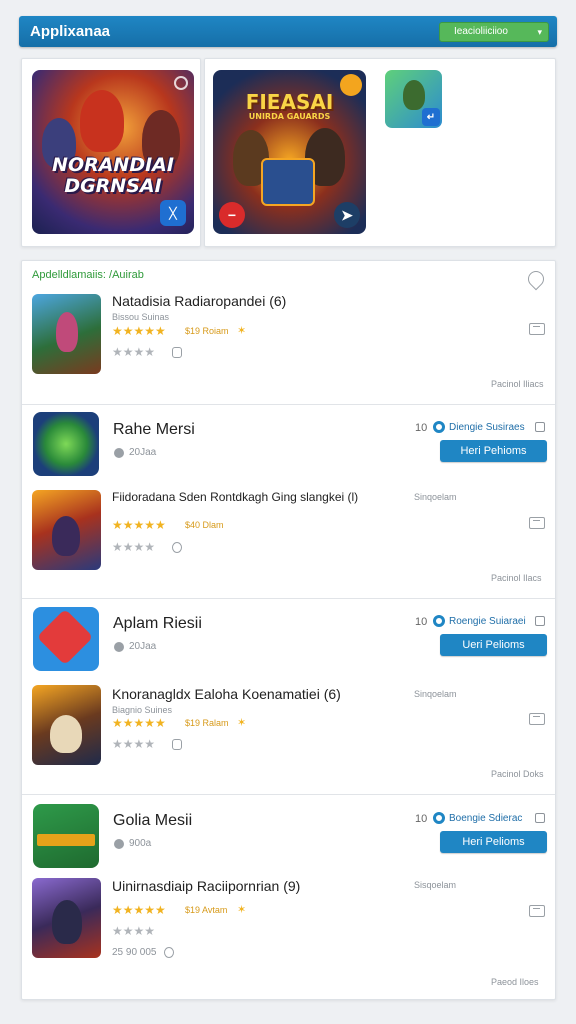  What do you see at coordinates (199, 301) in the screenshot?
I see `app-name: Natadisia Radiaropandei (6)` at bounding box center [199, 301].